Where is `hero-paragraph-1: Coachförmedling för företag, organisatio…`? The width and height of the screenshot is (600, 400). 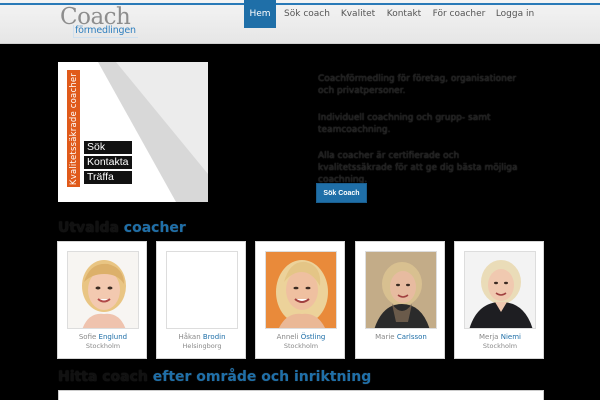 hero-paragraph-1: Coachförmedling för företag, organisatio… is located at coordinates (417, 85).